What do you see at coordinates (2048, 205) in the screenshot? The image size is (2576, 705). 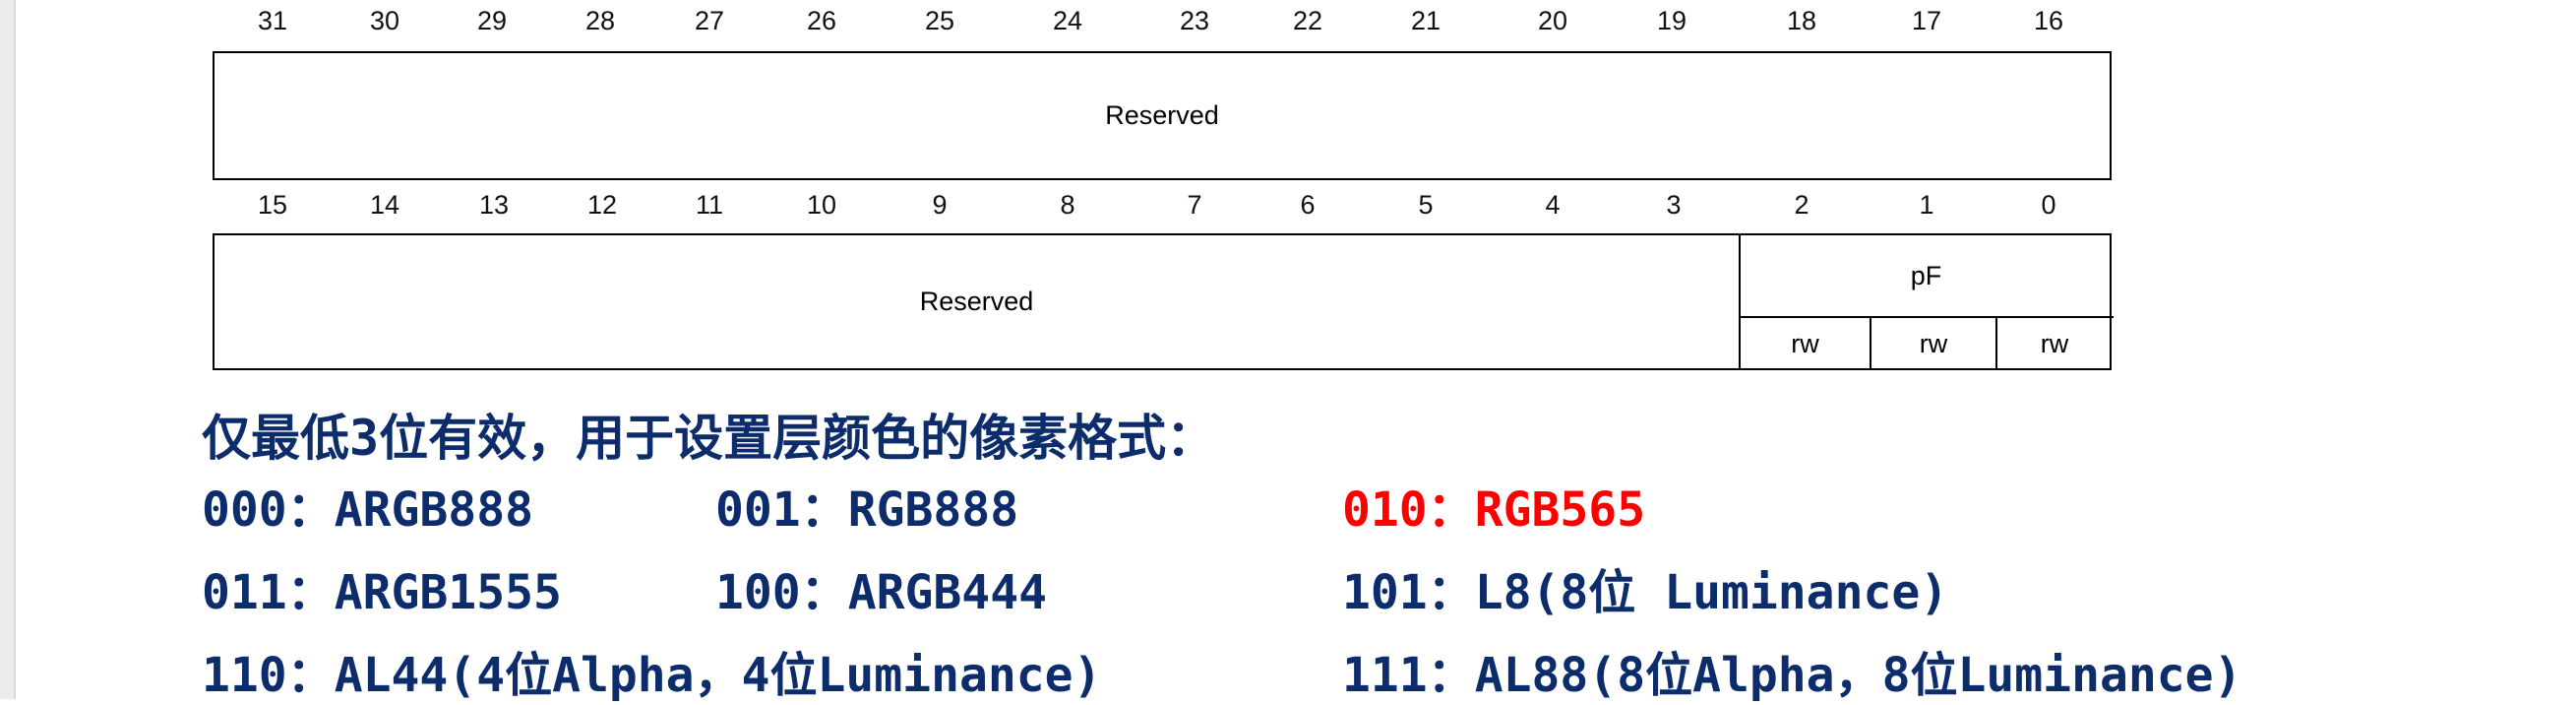 I see `bit-number: 0` at bounding box center [2048, 205].